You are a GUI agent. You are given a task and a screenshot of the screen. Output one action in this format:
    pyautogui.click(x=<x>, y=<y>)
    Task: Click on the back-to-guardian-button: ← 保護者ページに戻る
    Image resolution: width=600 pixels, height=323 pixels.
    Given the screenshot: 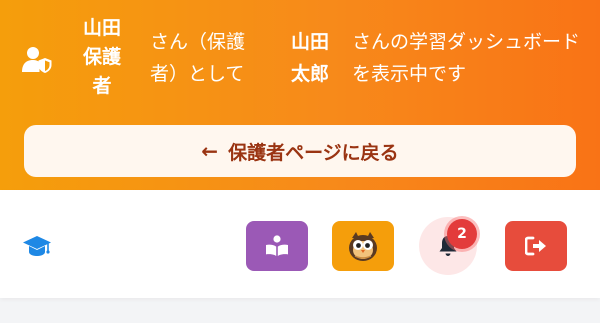 What is the action you would take?
    pyautogui.click(x=300, y=151)
    